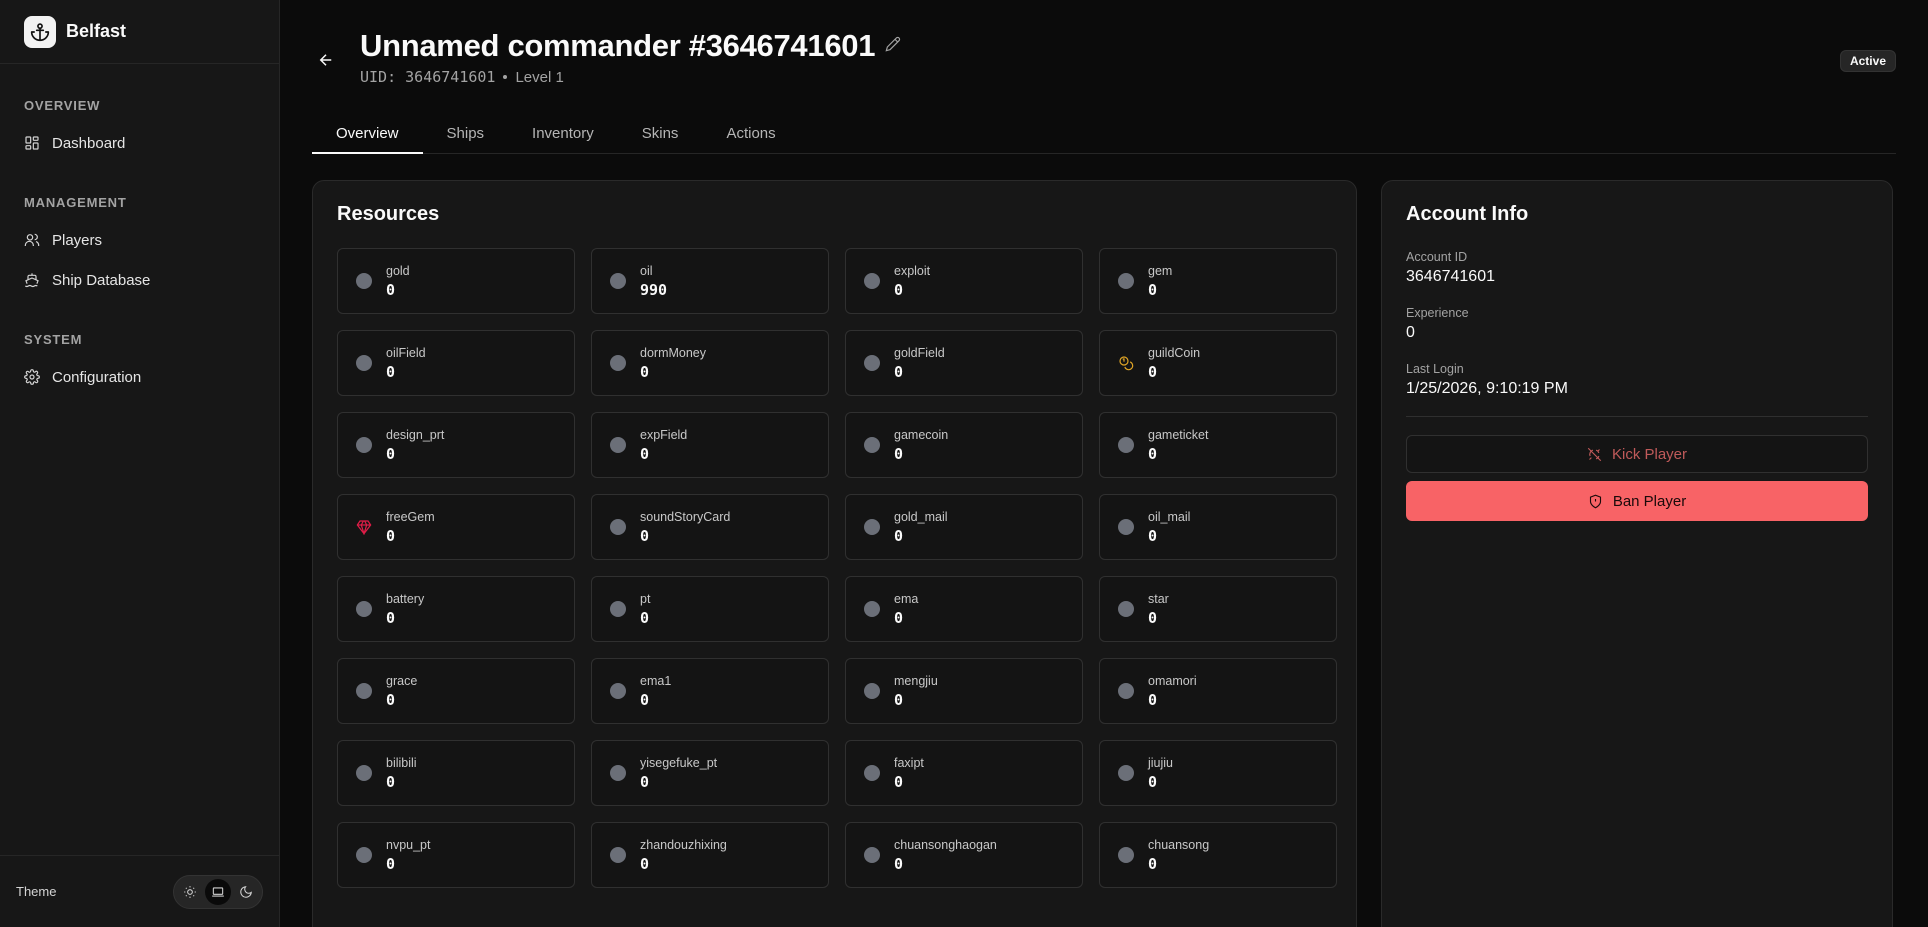 This screenshot has height=927, width=1928. What do you see at coordinates (1218, 691) in the screenshot?
I see `resource-tile-omamori: omamori 0` at bounding box center [1218, 691].